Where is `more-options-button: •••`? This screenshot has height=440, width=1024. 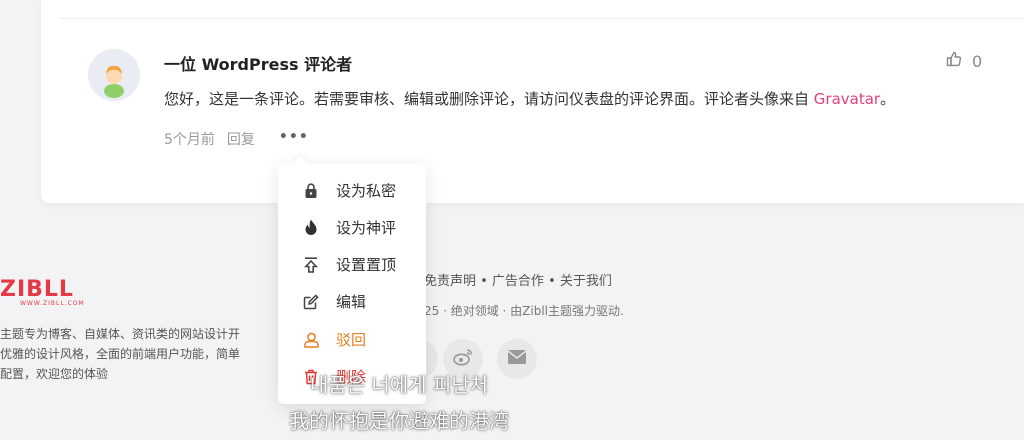 more-options-button: ••• is located at coordinates (294, 137).